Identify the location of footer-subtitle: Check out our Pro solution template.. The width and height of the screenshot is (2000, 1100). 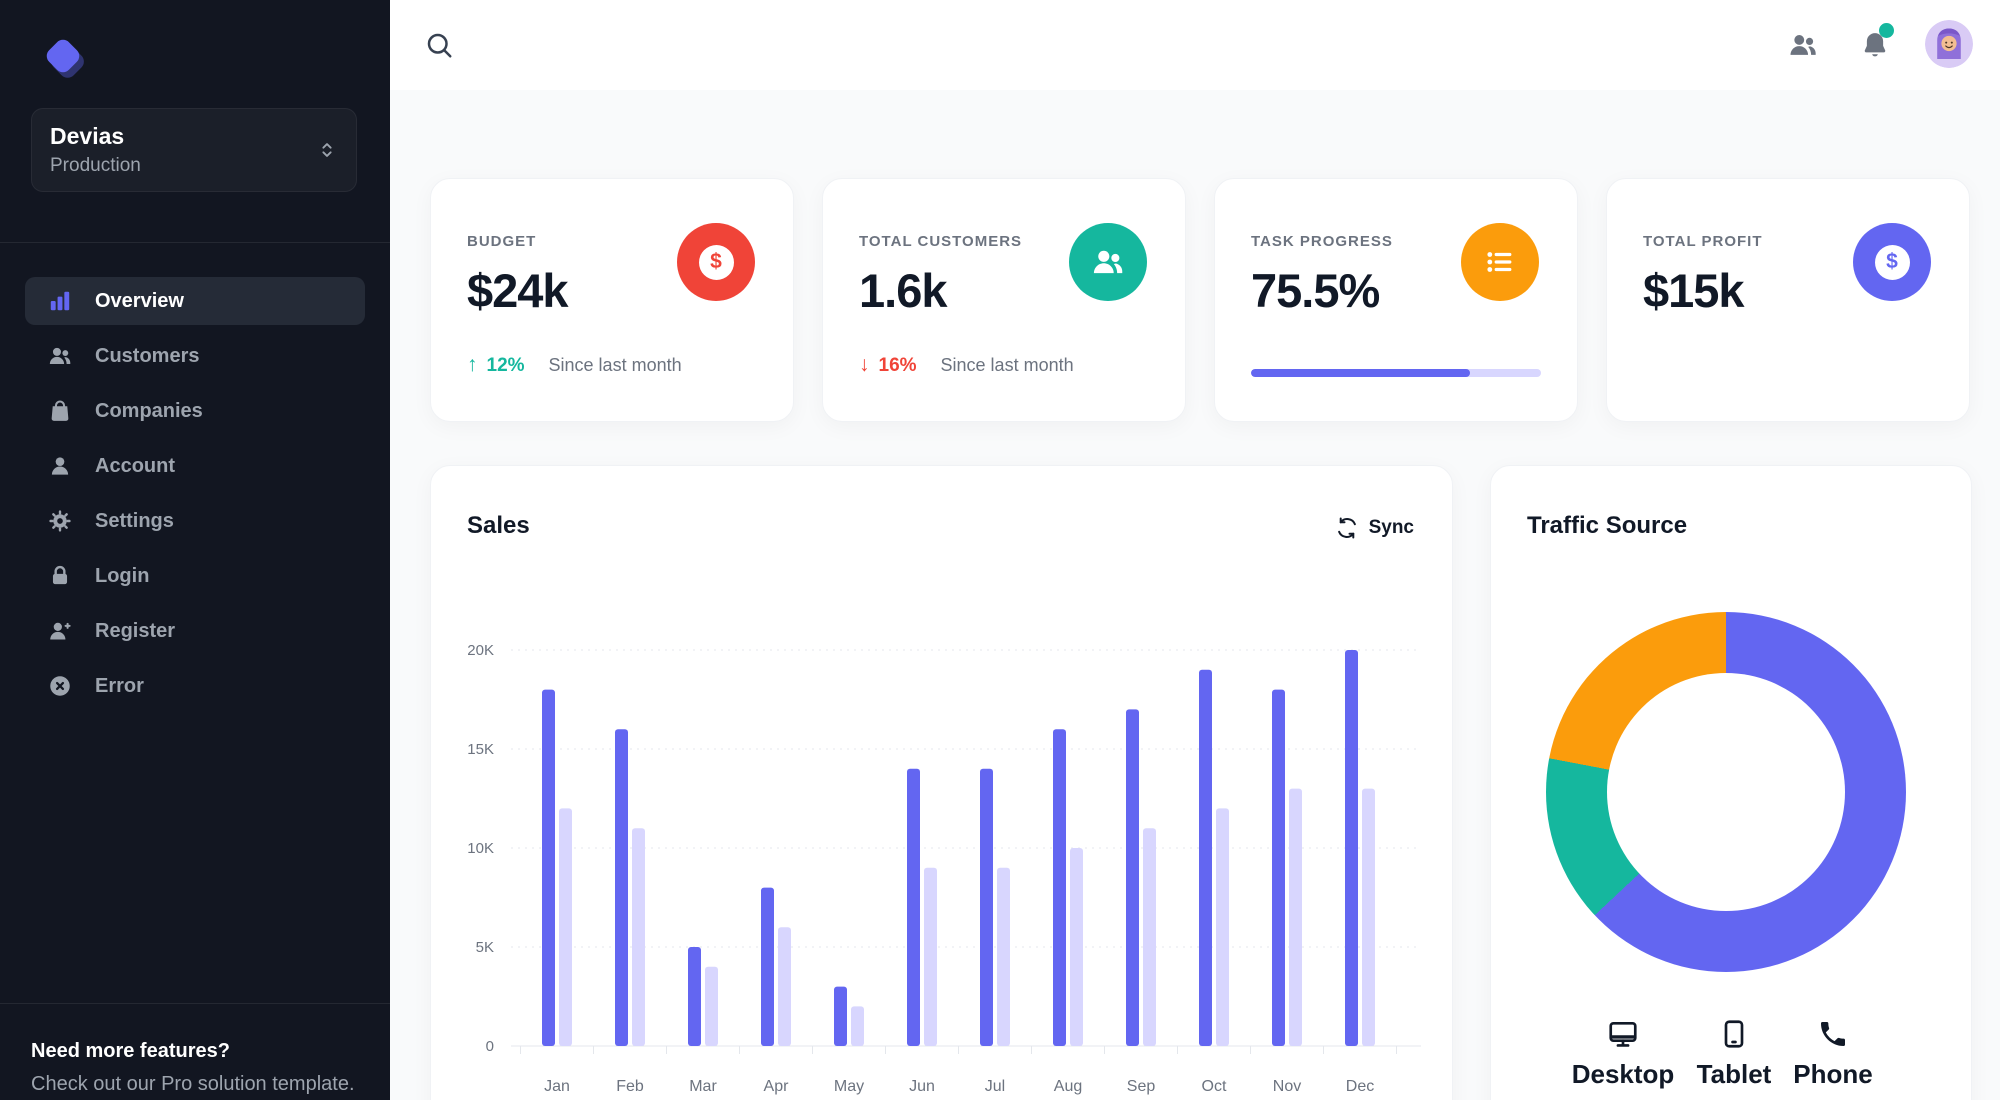
(193, 1084).